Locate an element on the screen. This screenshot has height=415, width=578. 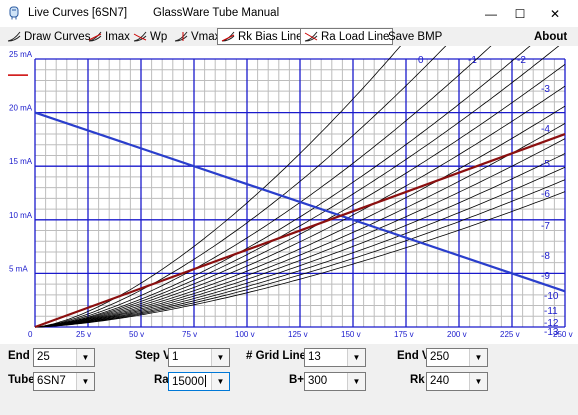
maximize-icon: ☐ is located at coordinates (520, 13).